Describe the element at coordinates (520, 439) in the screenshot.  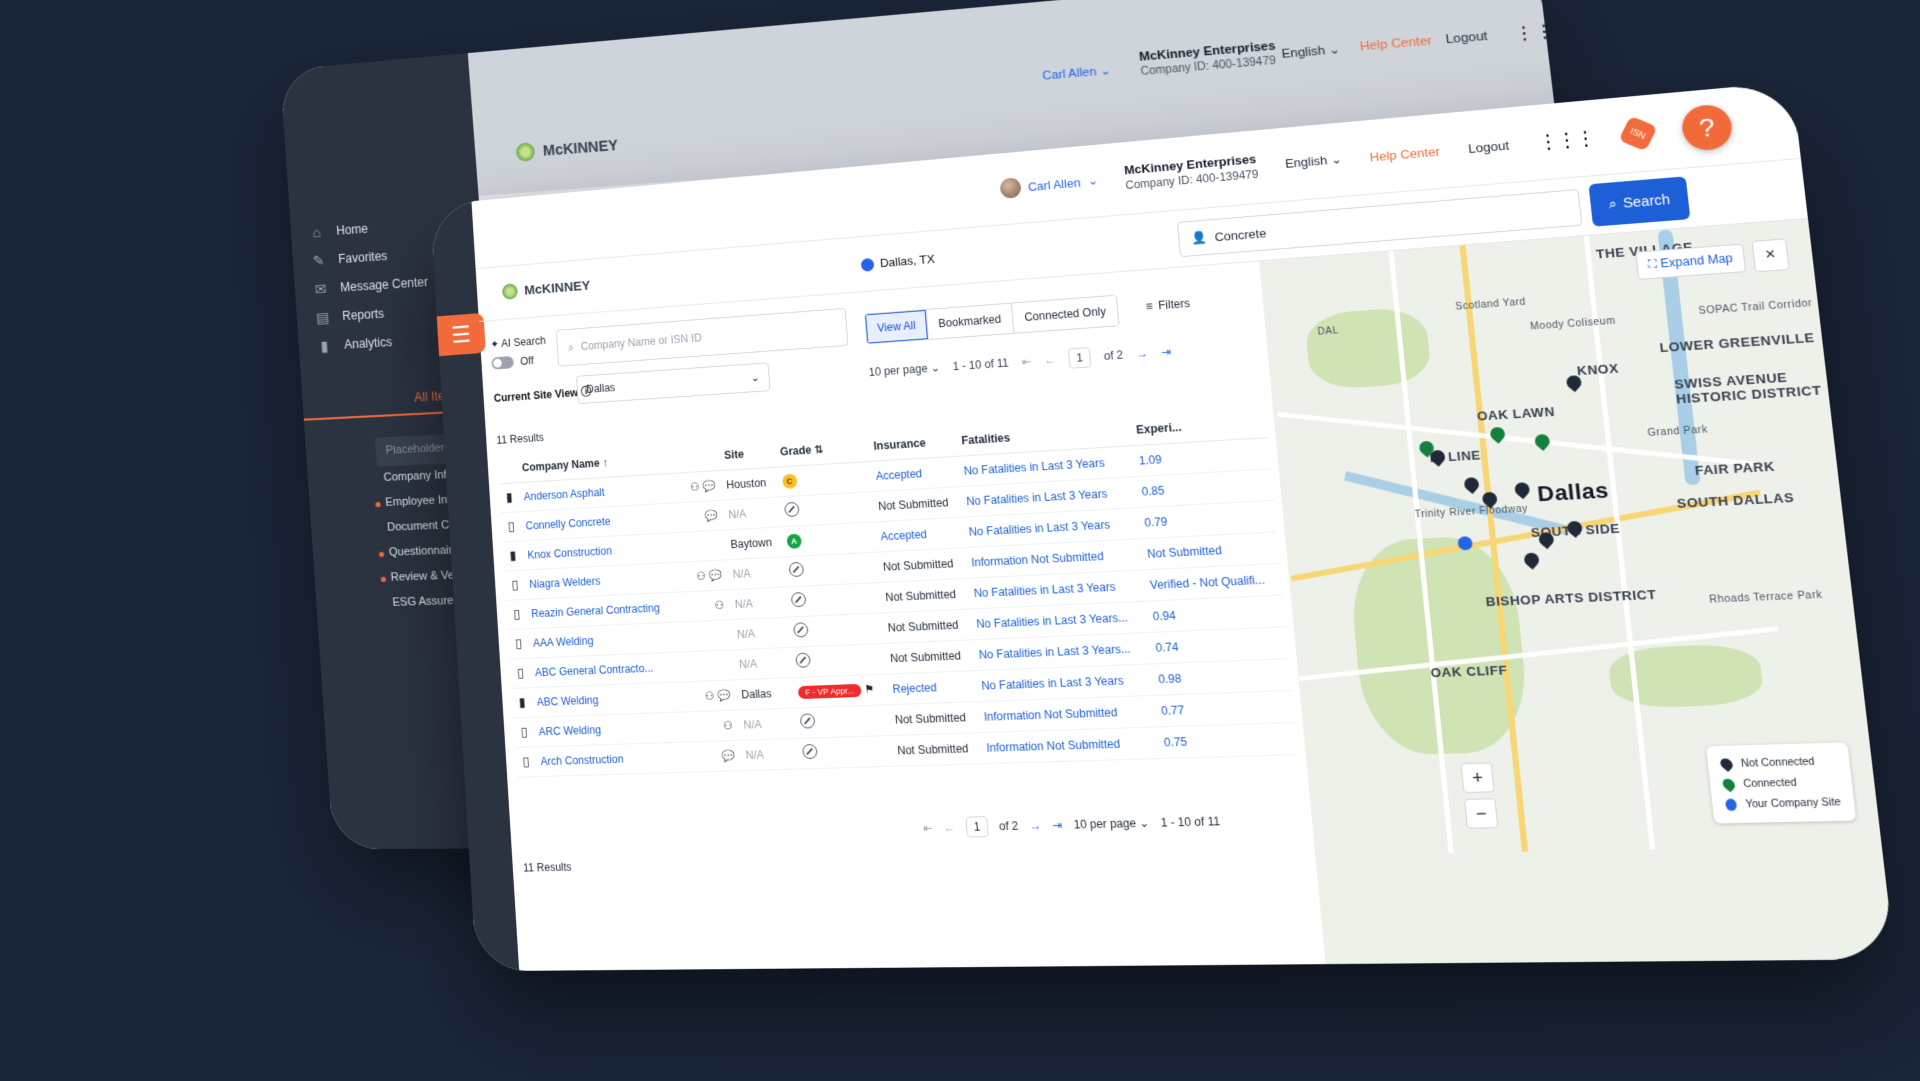
I see `results-count: 11 Results` at that location.